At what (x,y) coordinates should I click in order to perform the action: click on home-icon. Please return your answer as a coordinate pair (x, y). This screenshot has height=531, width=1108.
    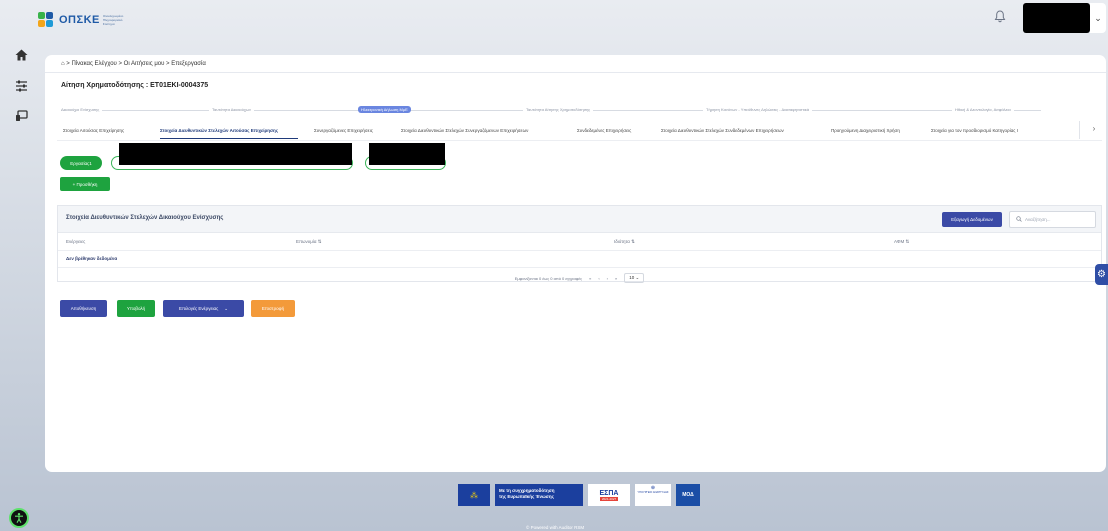
    Looking at the image, I should click on (21, 56).